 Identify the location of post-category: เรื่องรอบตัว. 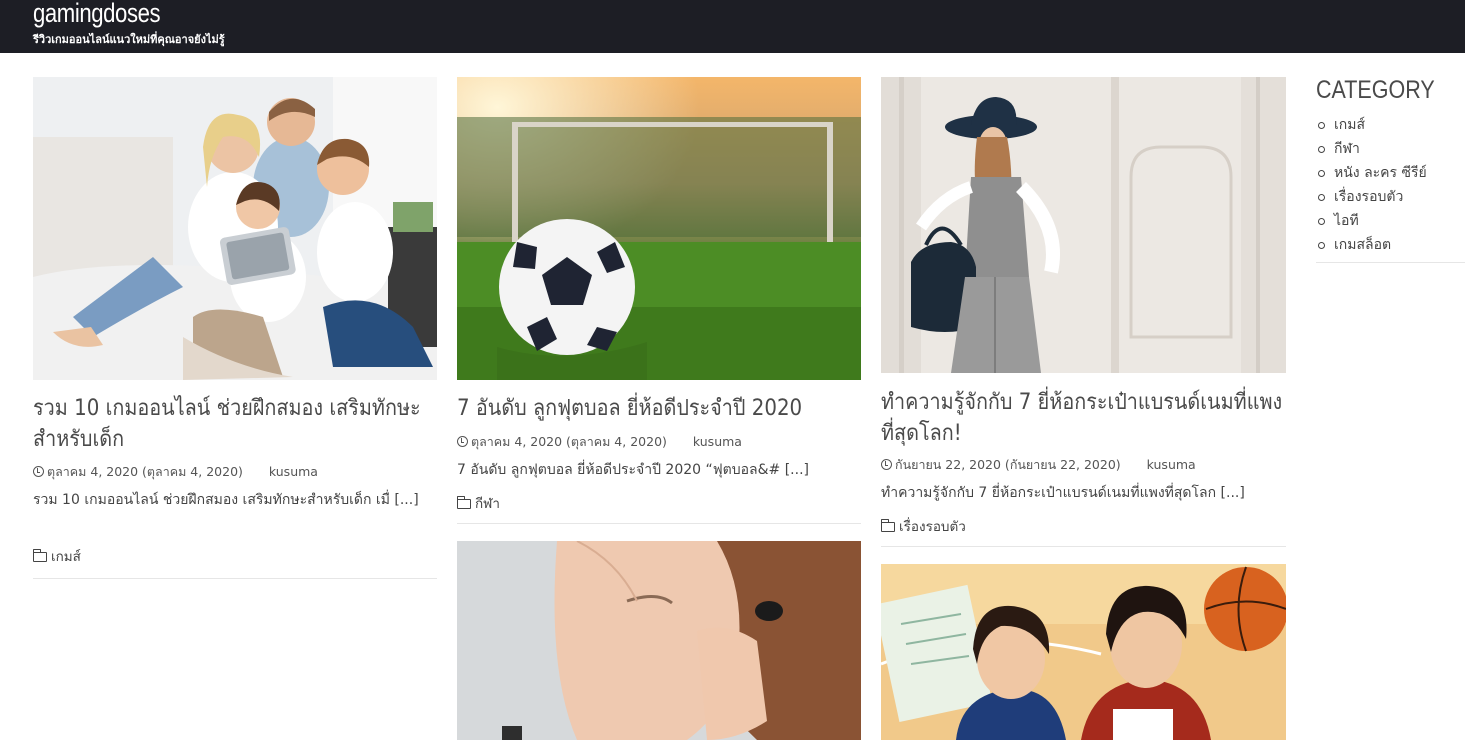
(923, 526).